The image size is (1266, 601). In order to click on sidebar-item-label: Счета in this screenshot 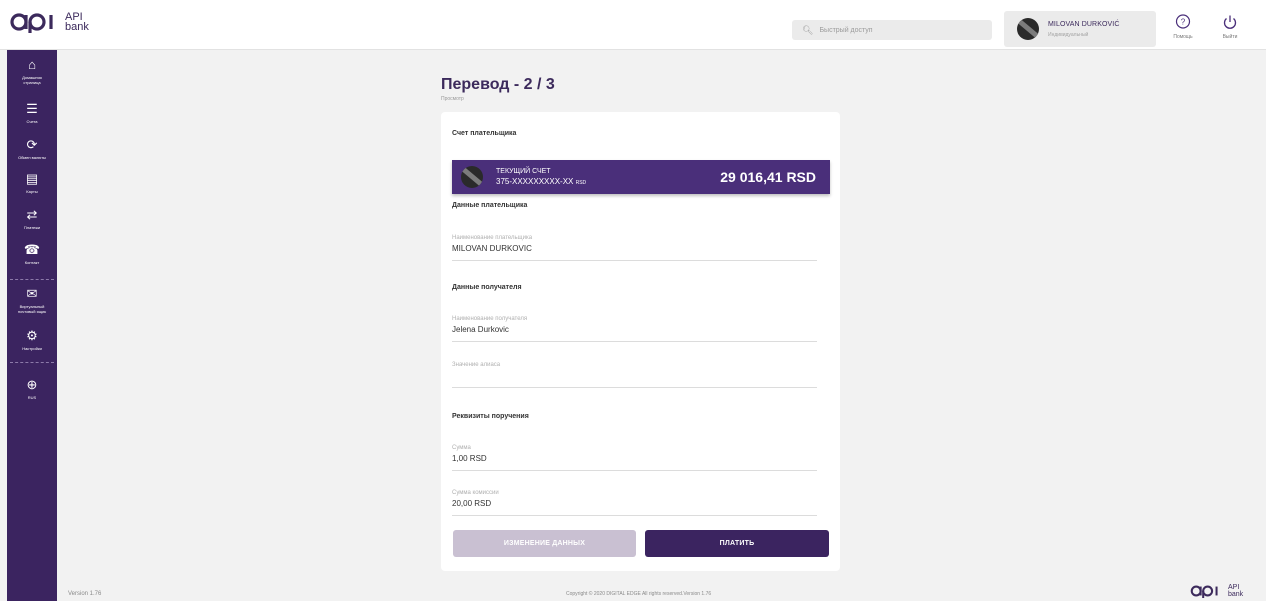, I will do `click(32, 121)`.